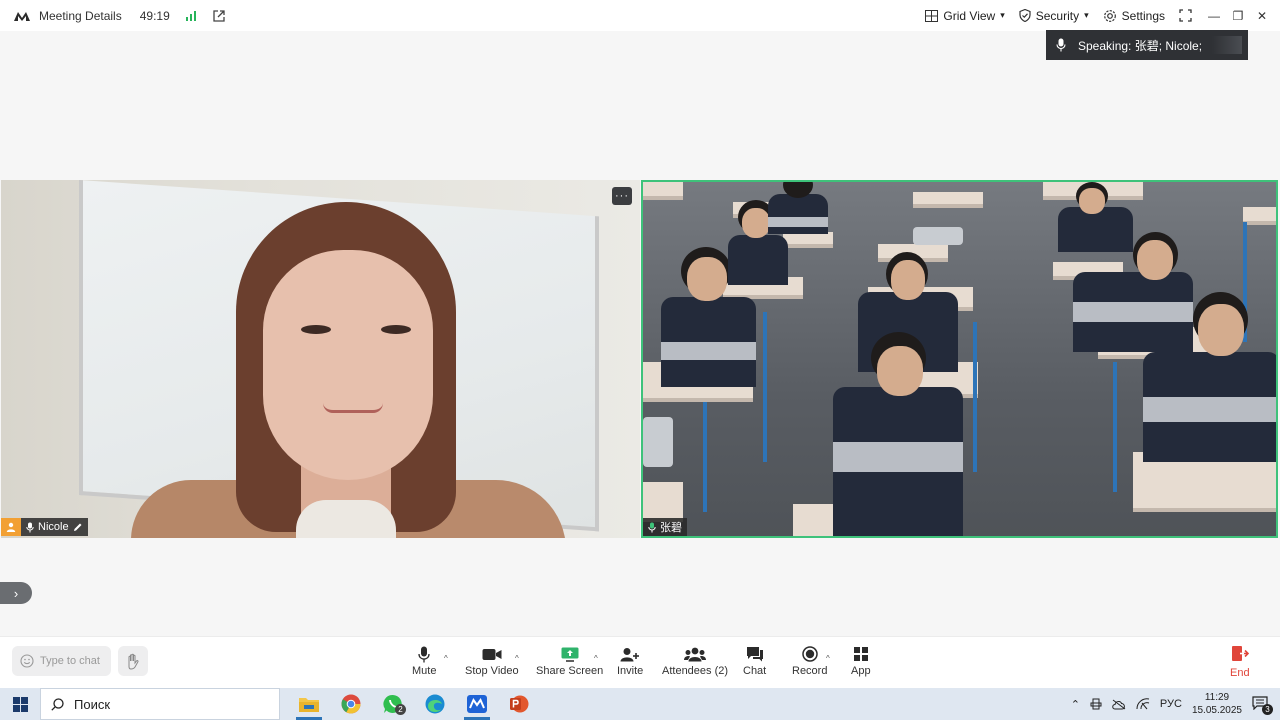  What do you see at coordinates (517, 658) in the screenshot?
I see `video-options-caret: ^` at bounding box center [517, 658].